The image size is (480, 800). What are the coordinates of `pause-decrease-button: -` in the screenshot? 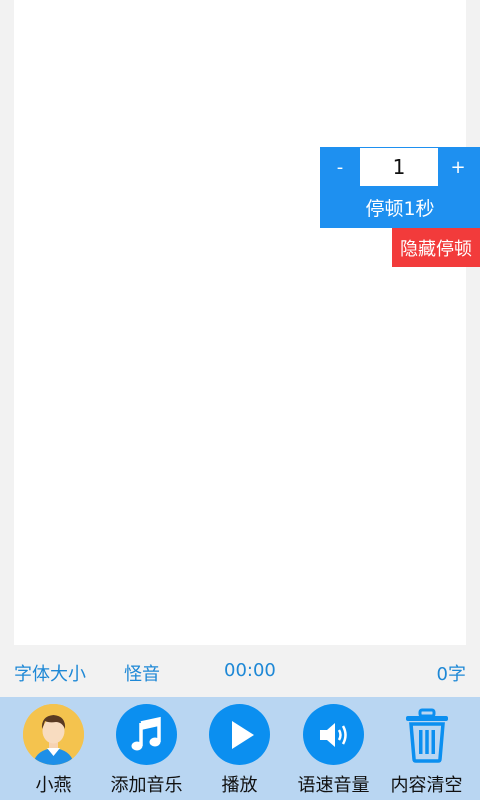 It's located at (340, 167).